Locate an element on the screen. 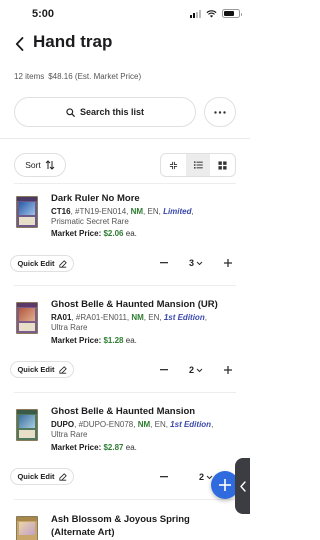  item-name: Ash Blossom & Joyous Spring is located at coordinates (120, 519).